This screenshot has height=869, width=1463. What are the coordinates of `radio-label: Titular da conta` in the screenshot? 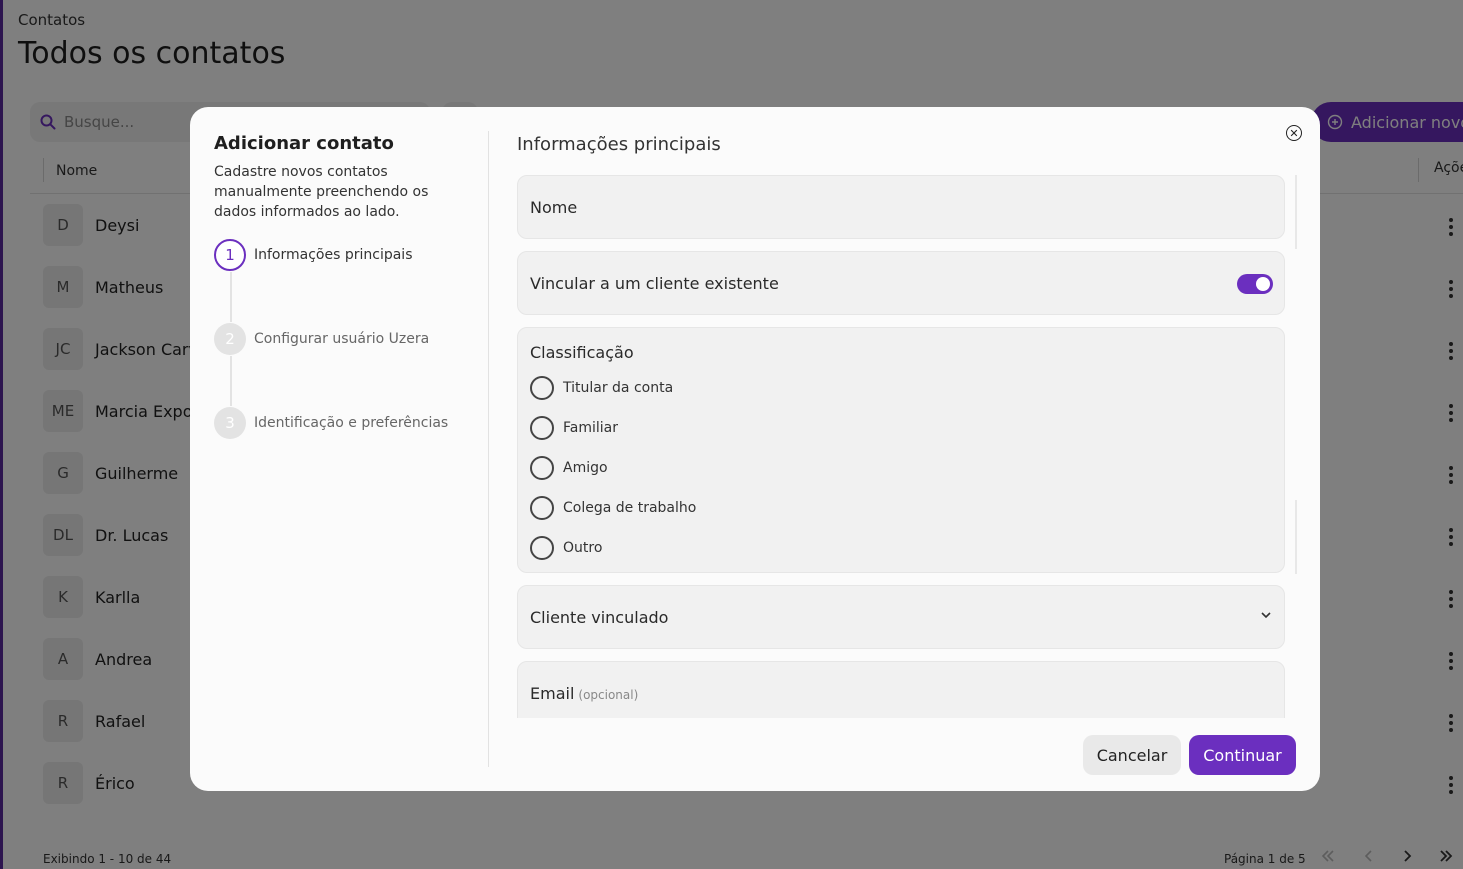 It's located at (618, 388).